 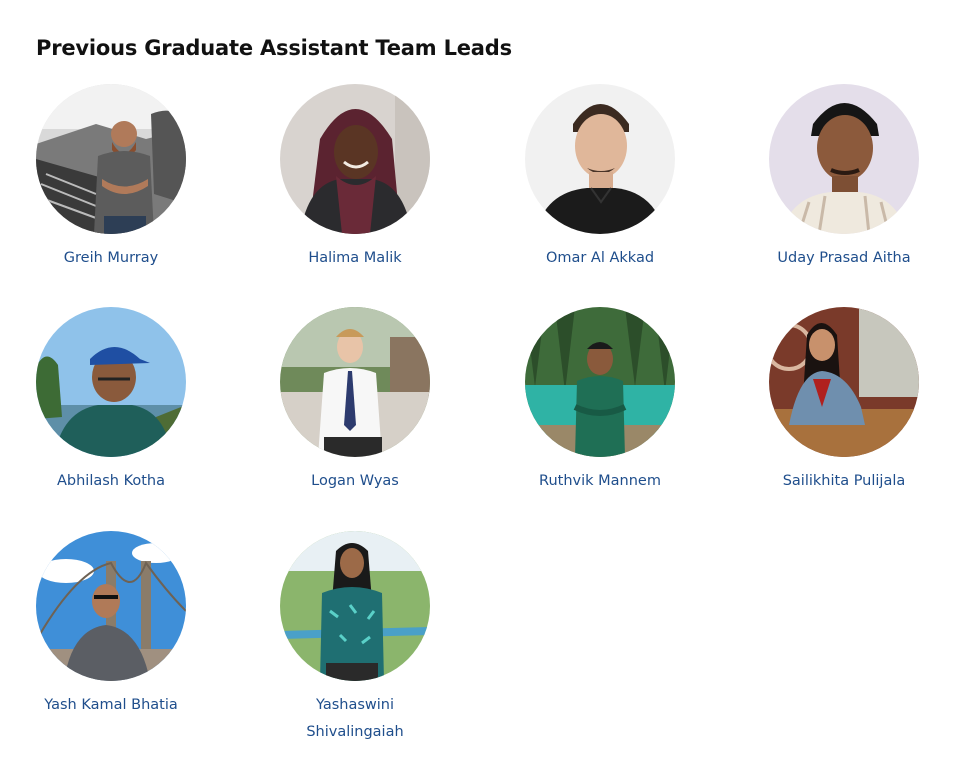 What do you see at coordinates (600, 258) in the screenshot?
I see `team-lead-name: Omar Al Akkad` at bounding box center [600, 258].